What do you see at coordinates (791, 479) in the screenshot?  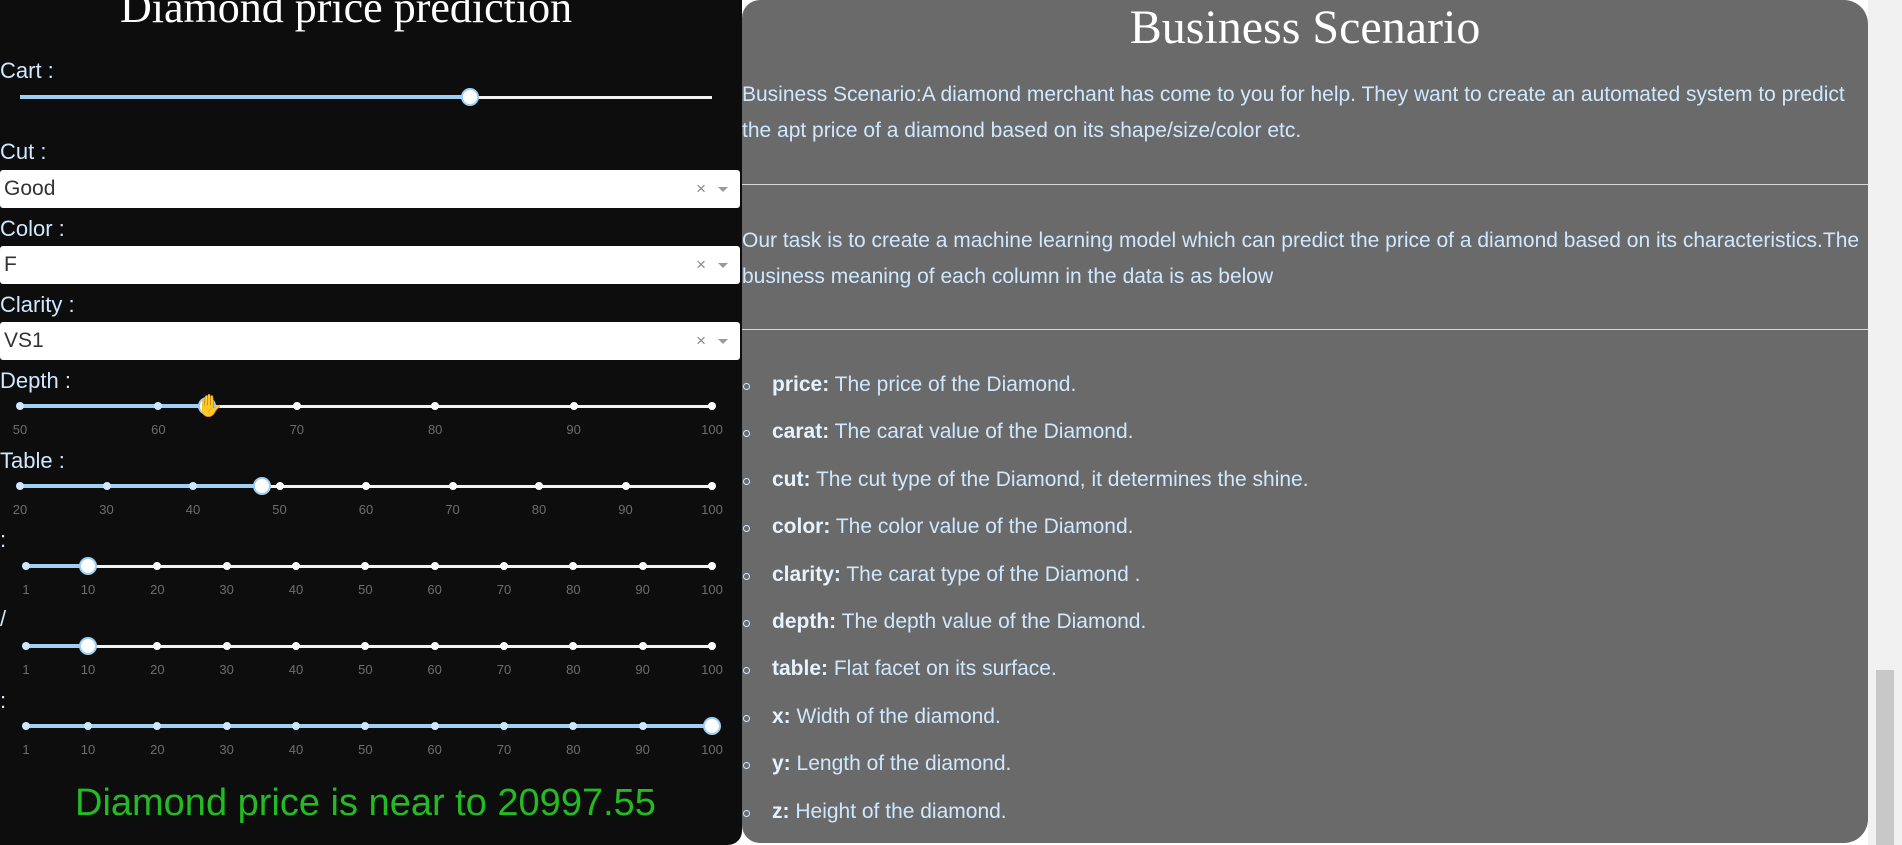 I see `feature-key: cut:` at bounding box center [791, 479].